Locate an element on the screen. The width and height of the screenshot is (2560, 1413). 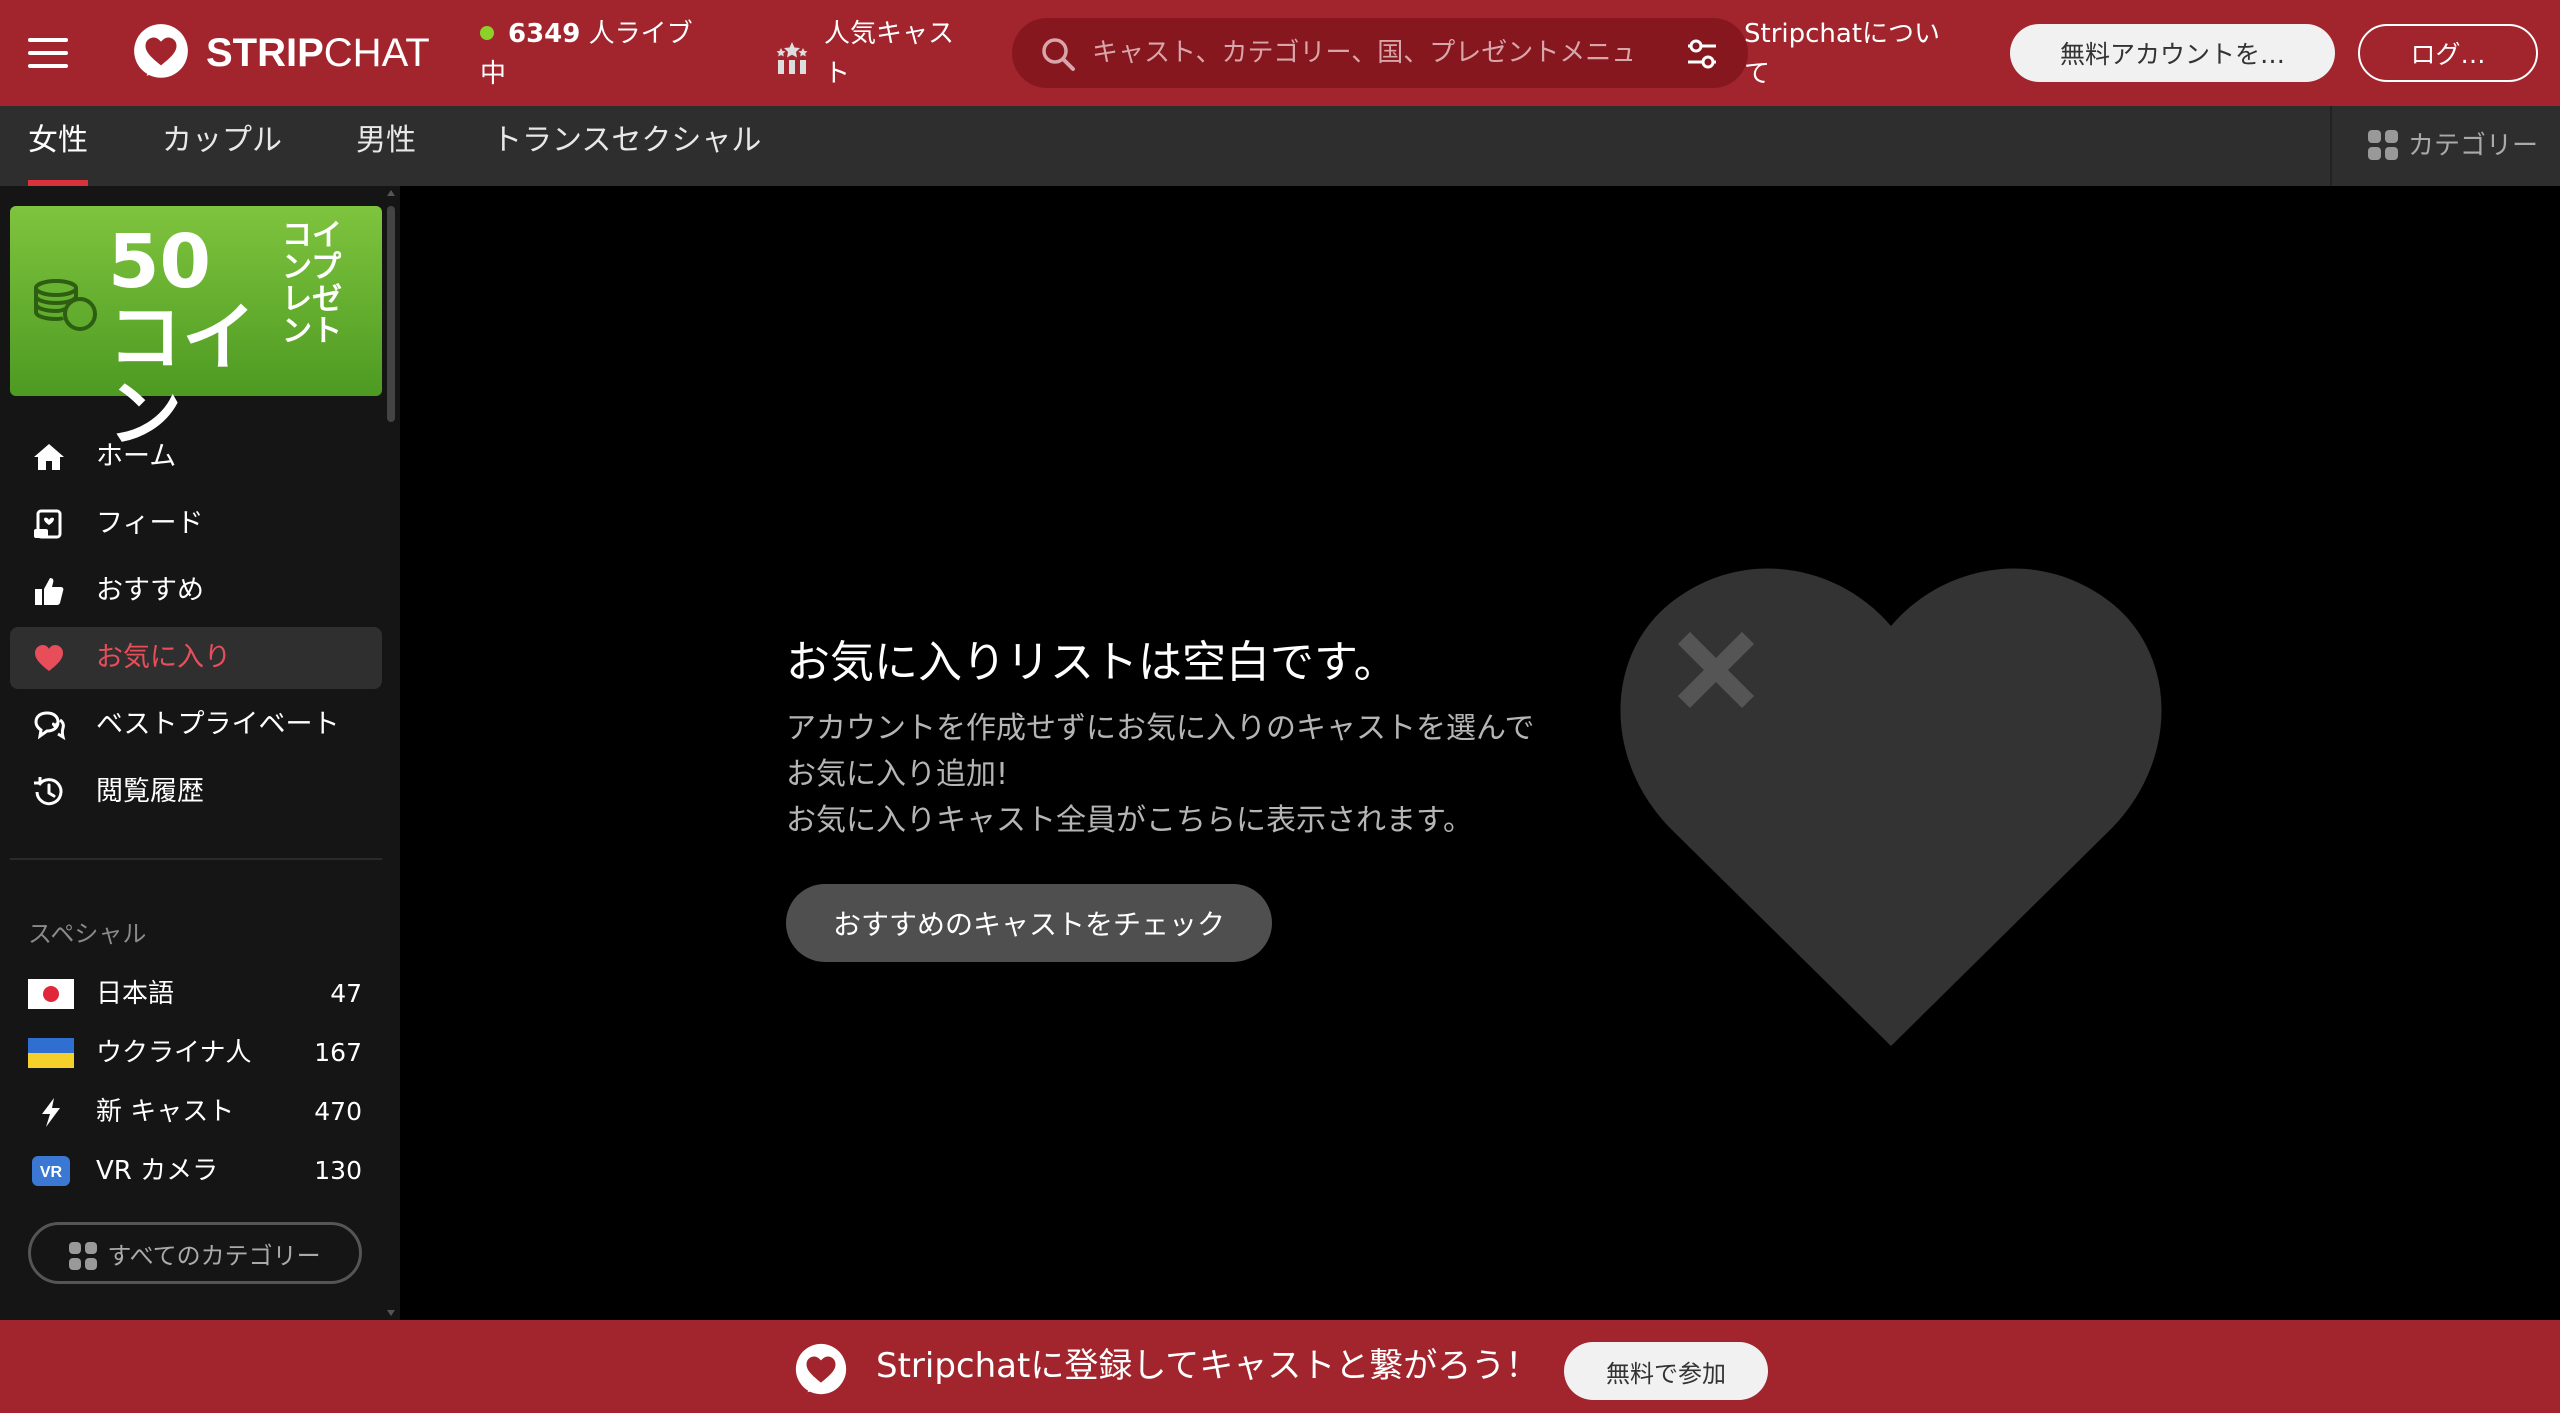
search-icon is located at coordinates (1058, 54).